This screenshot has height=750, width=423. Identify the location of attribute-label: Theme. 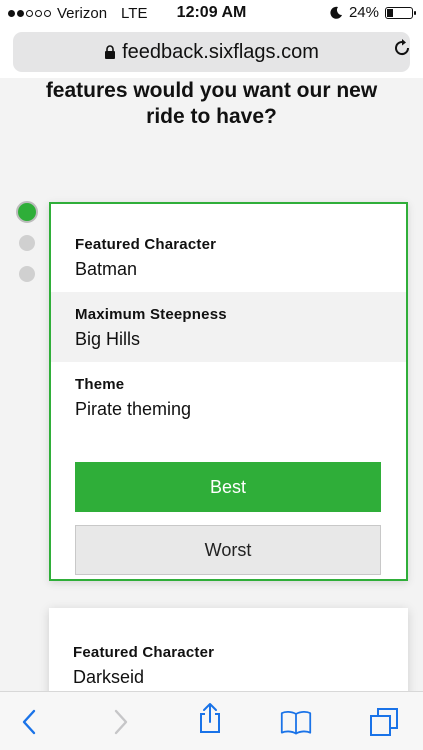
(100, 384).